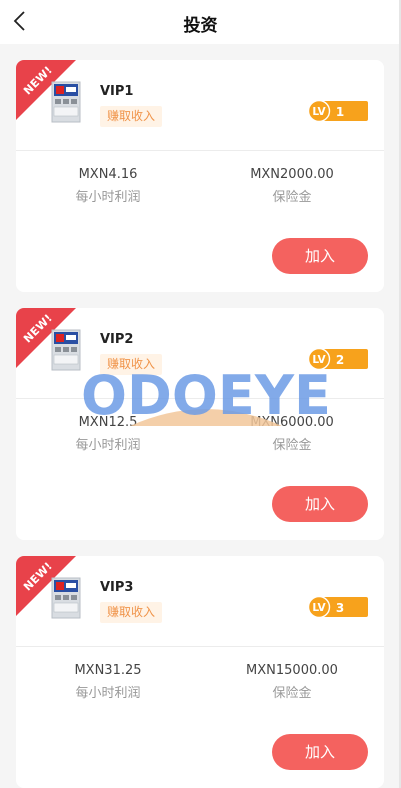 The image size is (401, 788). Describe the element at coordinates (108, 682) in the screenshot. I see `hourly-profit-block: MXN31.25 每小时利润` at that location.